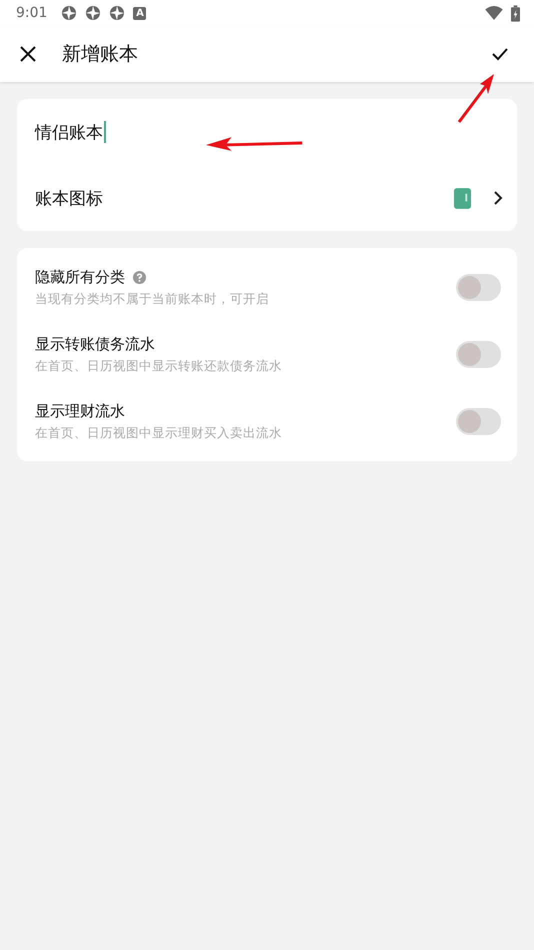 The height and width of the screenshot is (950, 534). I want to click on book-icon, so click(462, 198).